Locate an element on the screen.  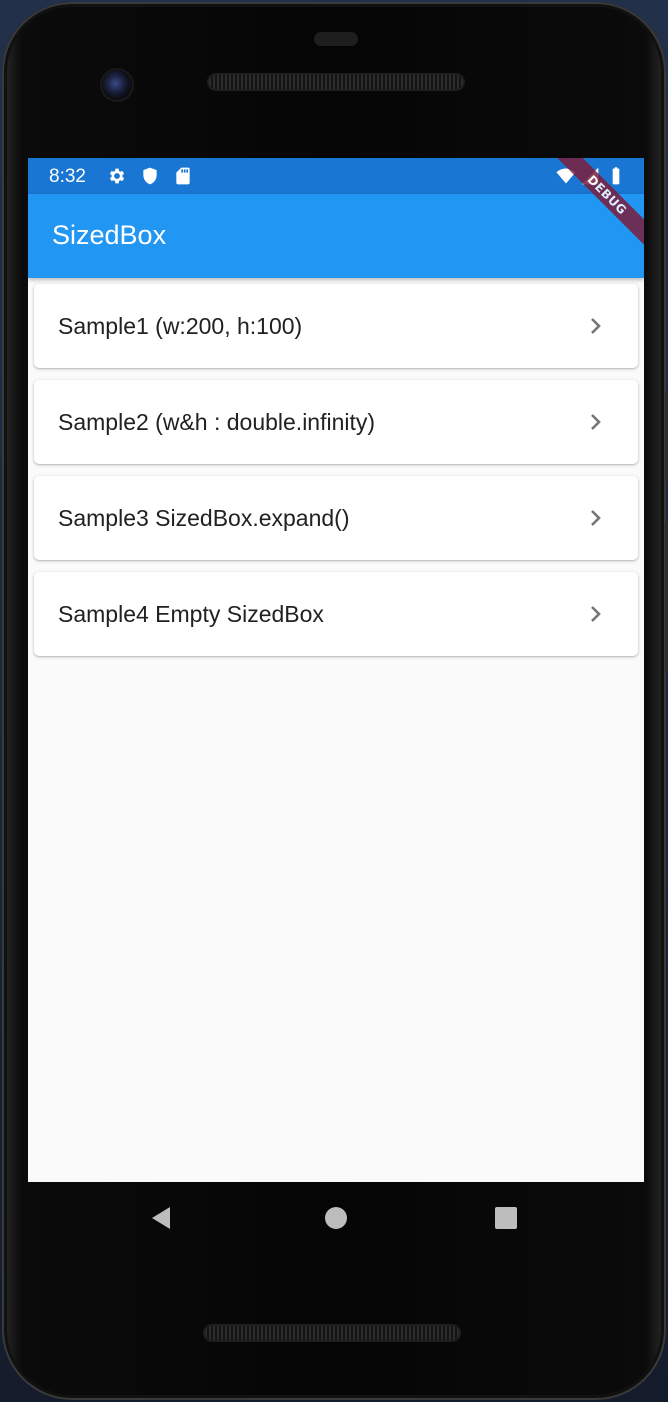
proximity-sensor is located at coordinates (336, 39).